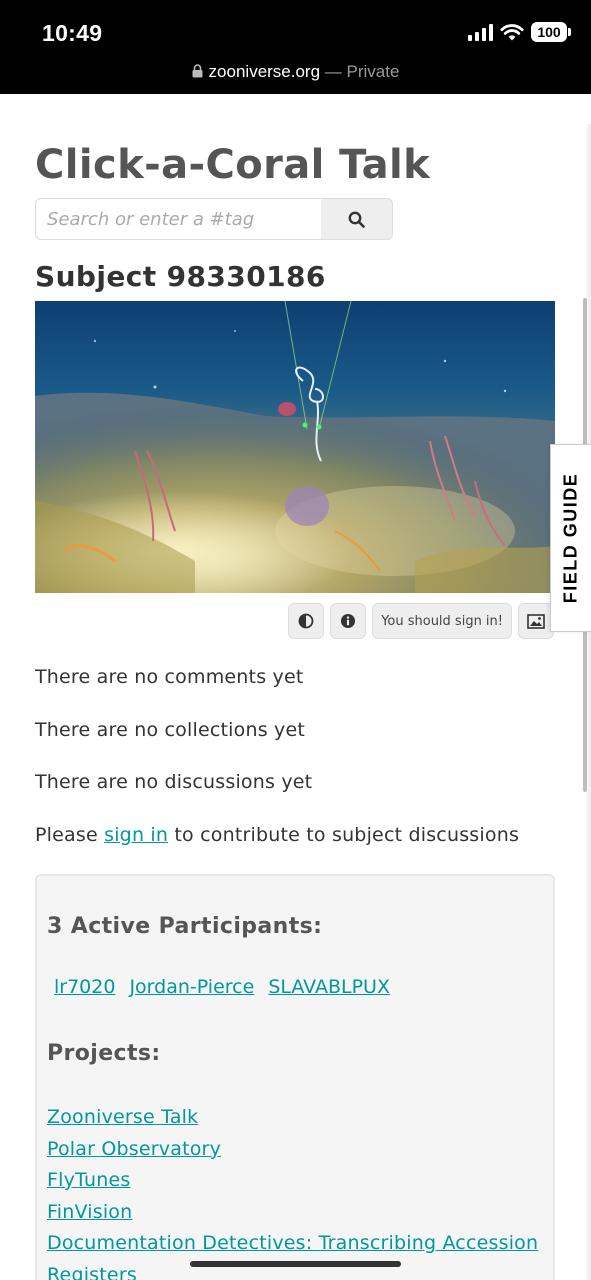  I want to click on project-link: FlyTunes, so click(292, 1181).